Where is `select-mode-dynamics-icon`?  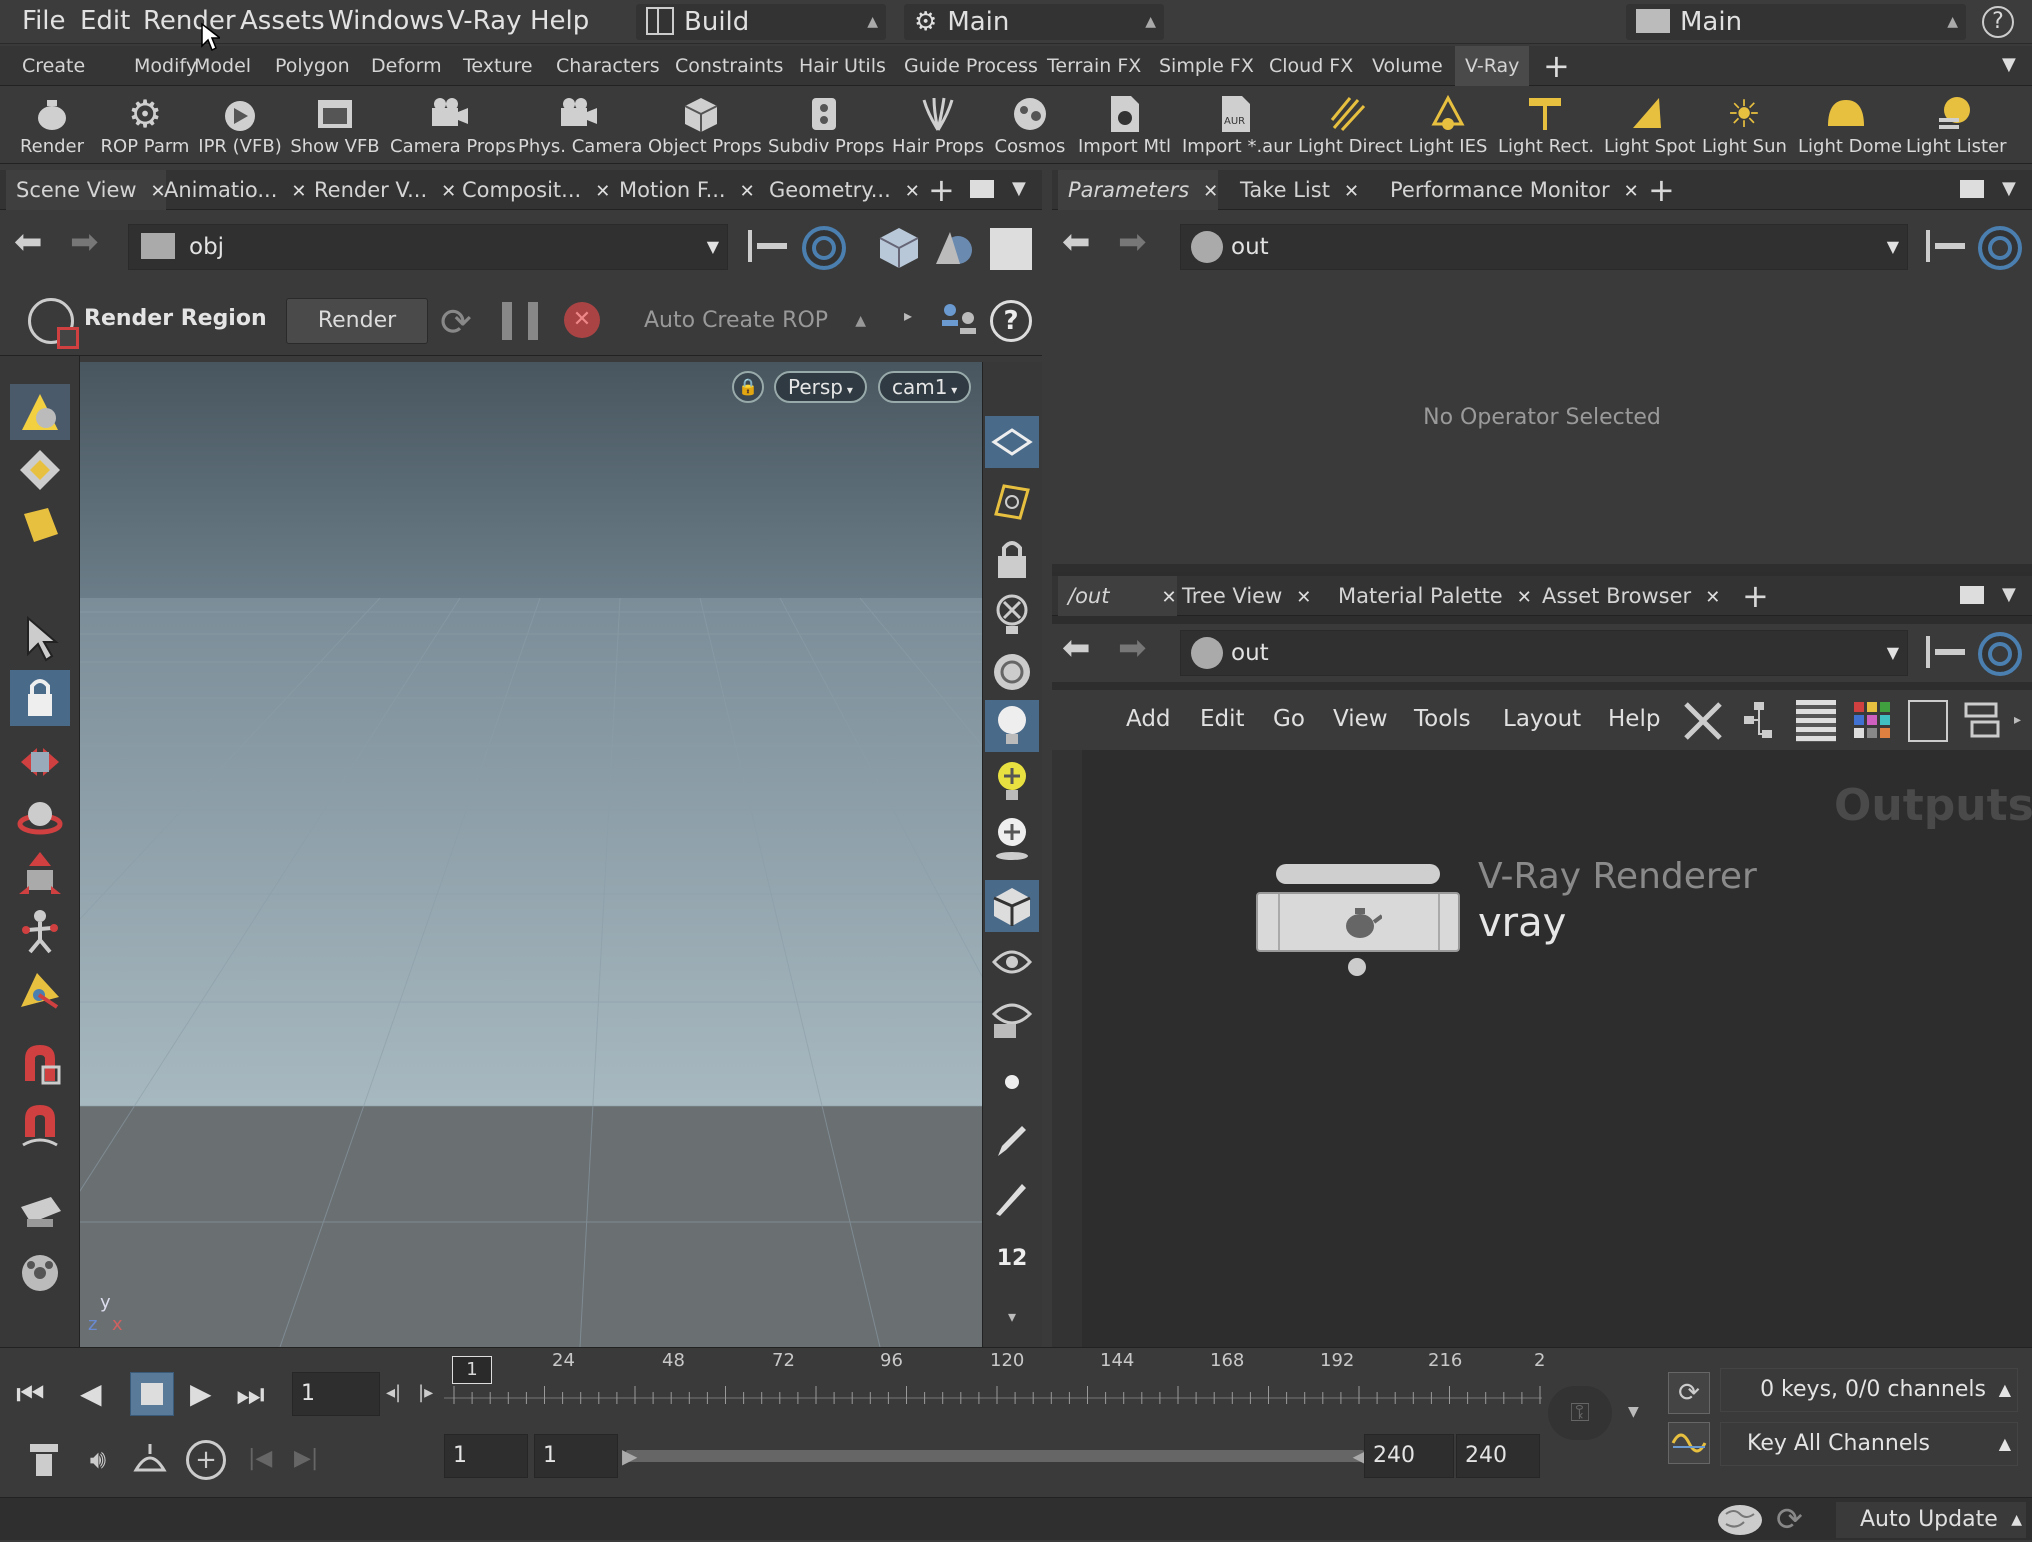
select-mode-dynamics-icon is located at coordinates (40, 526).